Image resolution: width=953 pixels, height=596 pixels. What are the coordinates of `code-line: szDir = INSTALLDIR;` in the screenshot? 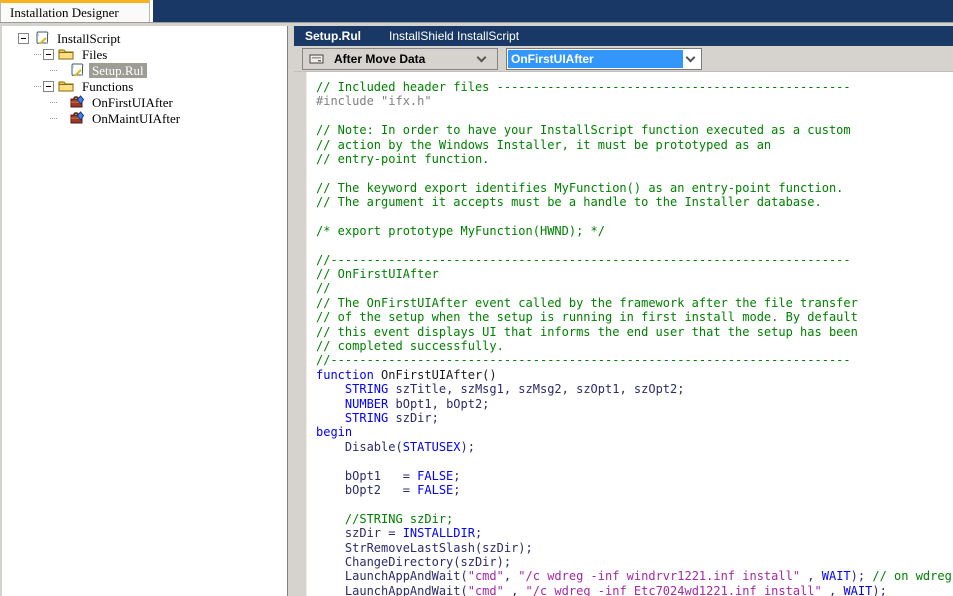 It's located at (399, 533).